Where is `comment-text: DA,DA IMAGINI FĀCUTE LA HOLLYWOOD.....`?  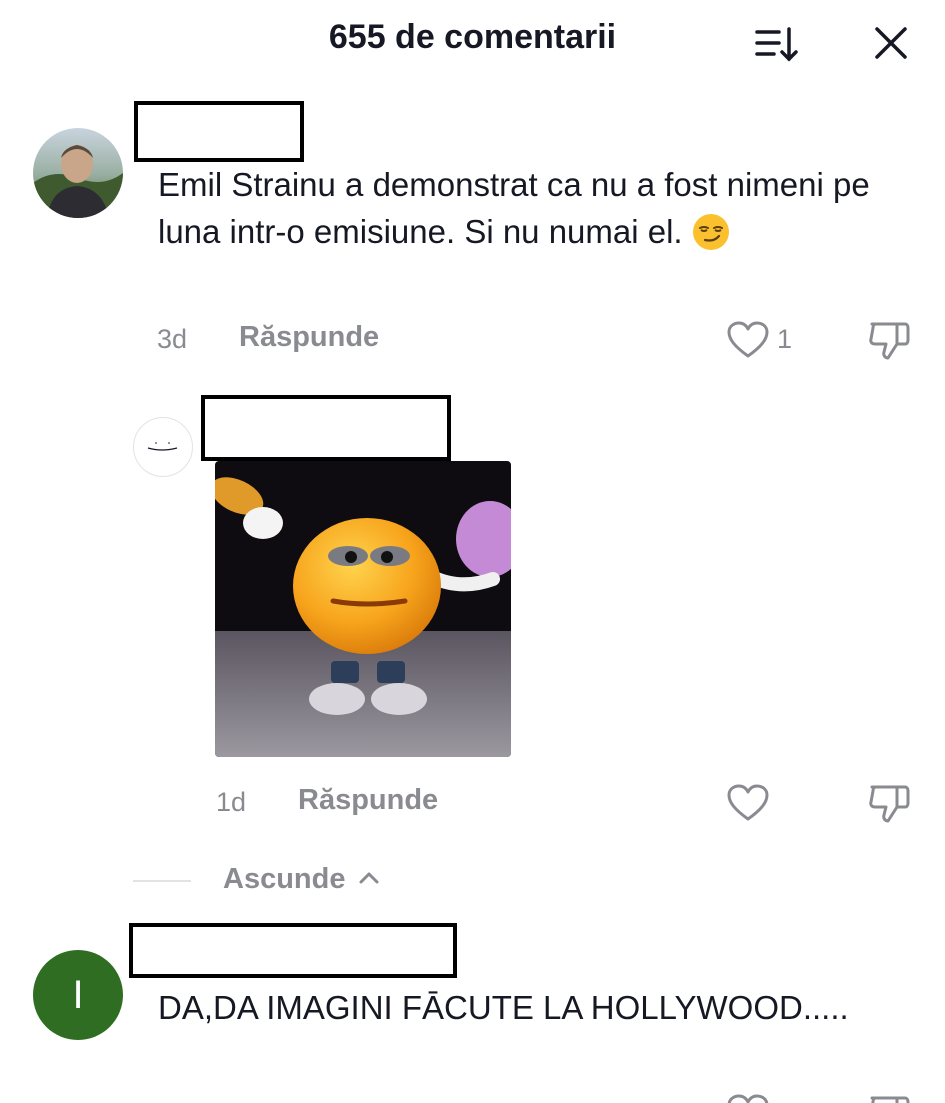 comment-text: DA,DA IMAGINI FĀCUTE LA HOLLYWOOD..... is located at coordinates (503, 1007).